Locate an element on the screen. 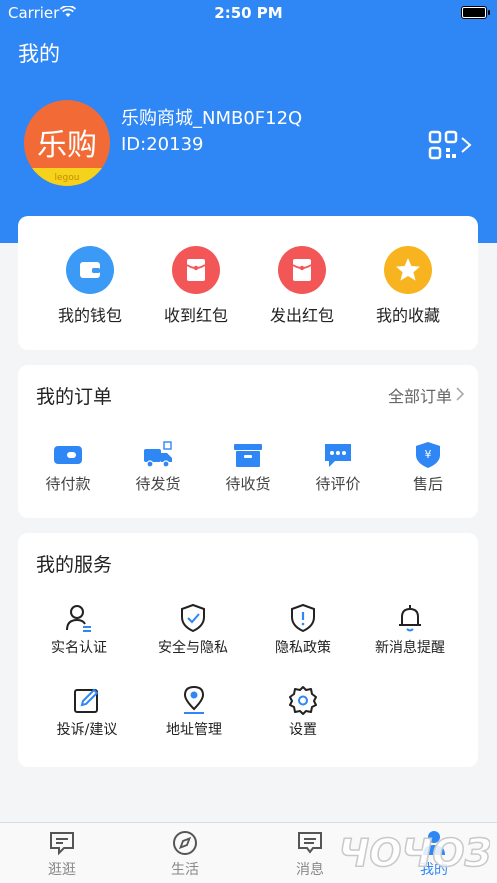  edit-icon is located at coordinates (86, 700).